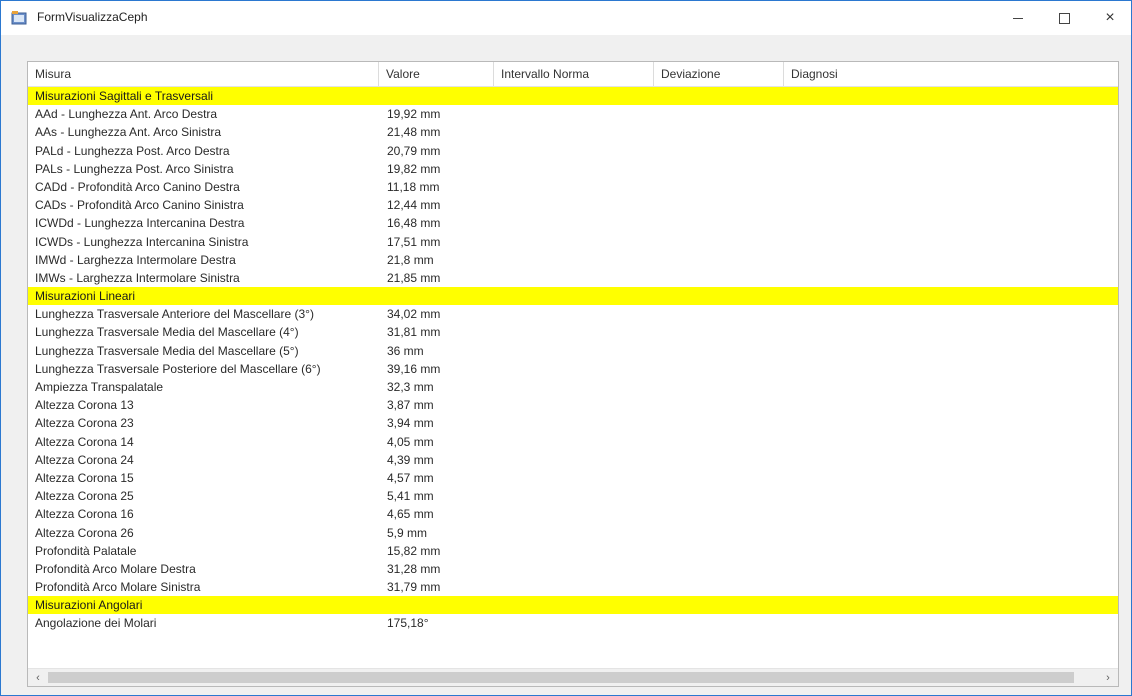 The height and width of the screenshot is (696, 1132). Describe the element at coordinates (573, 587) in the screenshot. I see `table-row: Profondità Arco Molare Sinistra 31,79 mm` at that location.